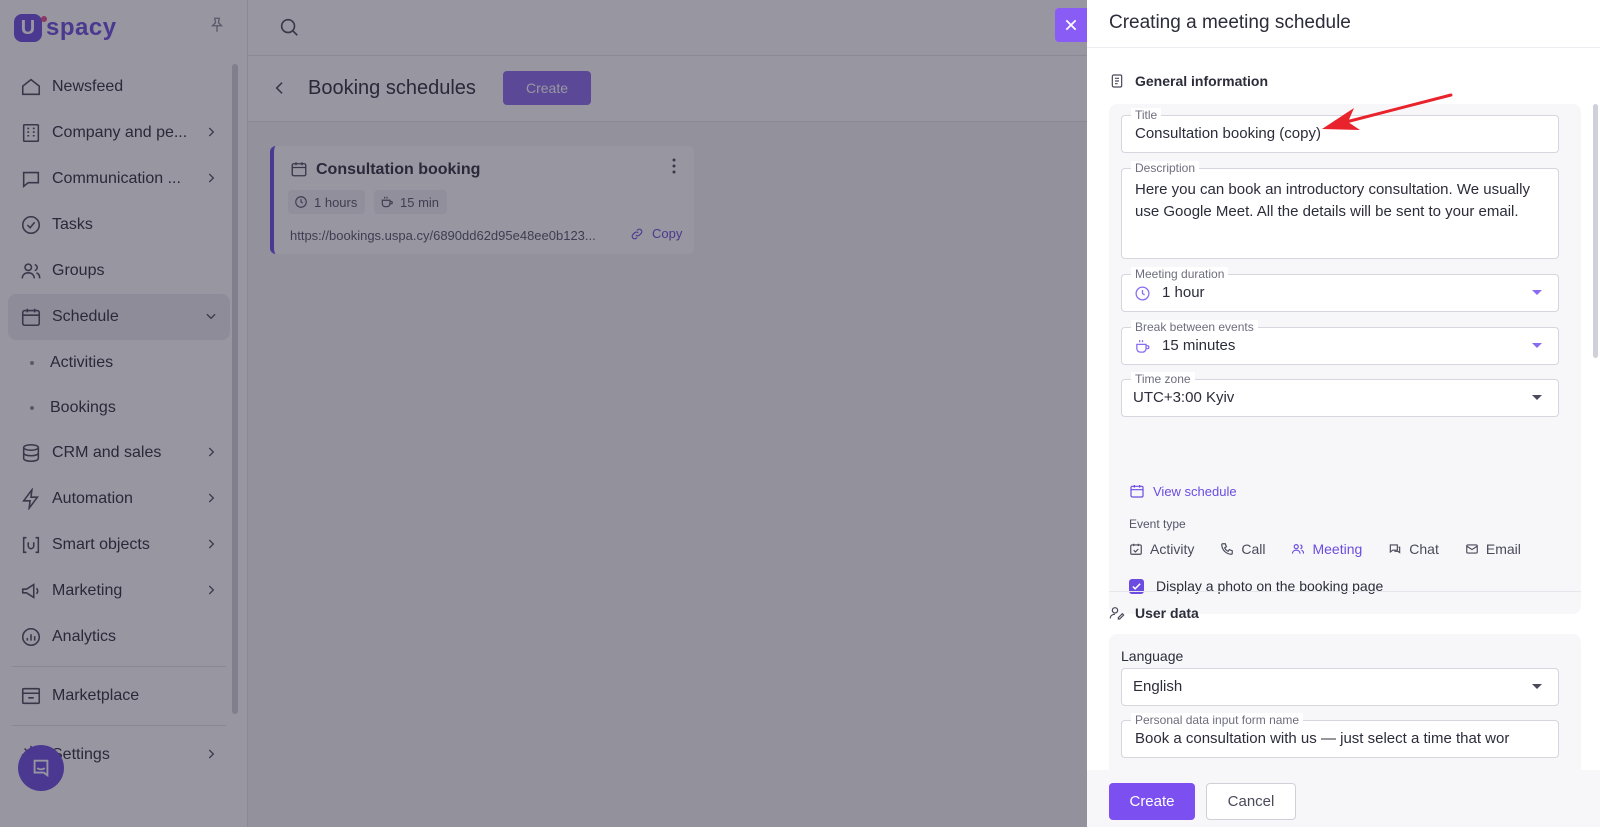 The image size is (1600, 827). Describe the element at coordinates (1343, 798) in the screenshot. I see `drawer-footer: Create Cancel` at that location.